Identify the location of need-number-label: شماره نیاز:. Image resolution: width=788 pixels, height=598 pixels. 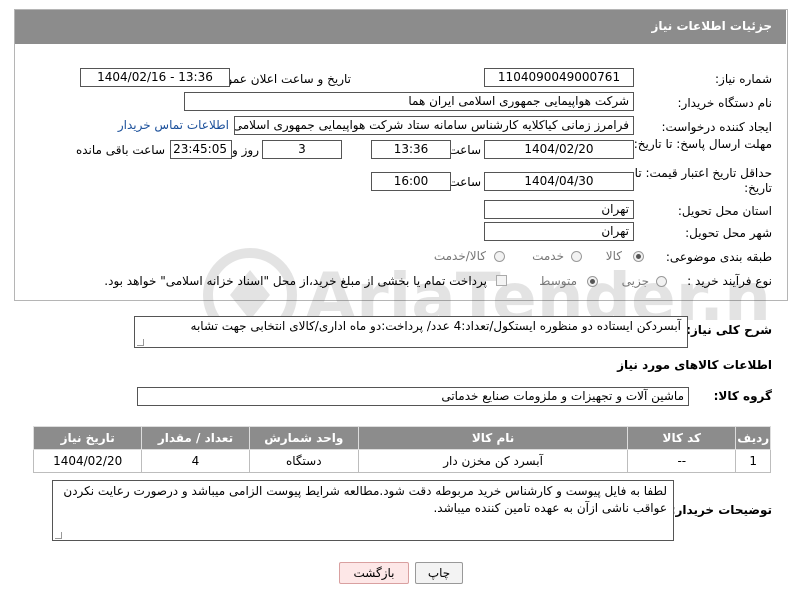
(743, 79).